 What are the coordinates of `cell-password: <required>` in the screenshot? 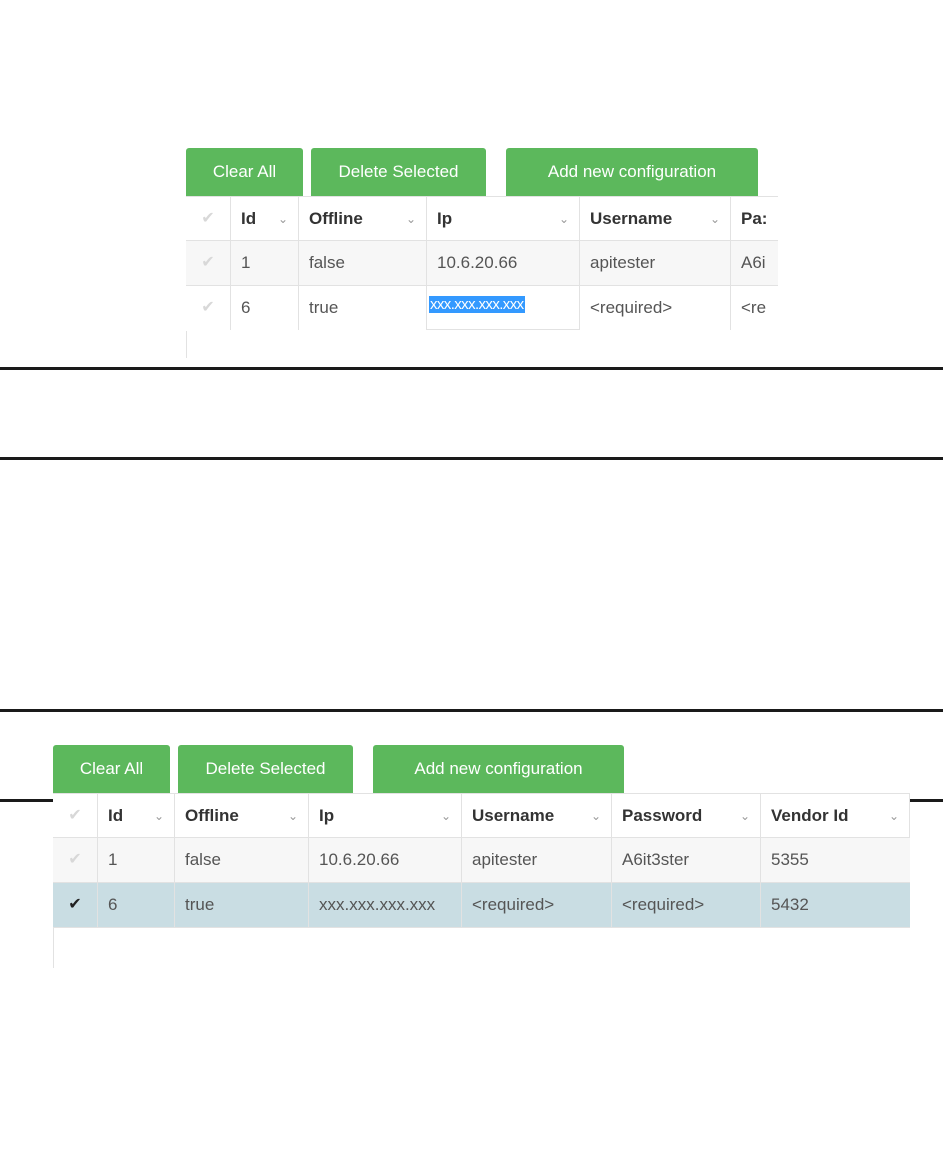 It's located at (686, 905).